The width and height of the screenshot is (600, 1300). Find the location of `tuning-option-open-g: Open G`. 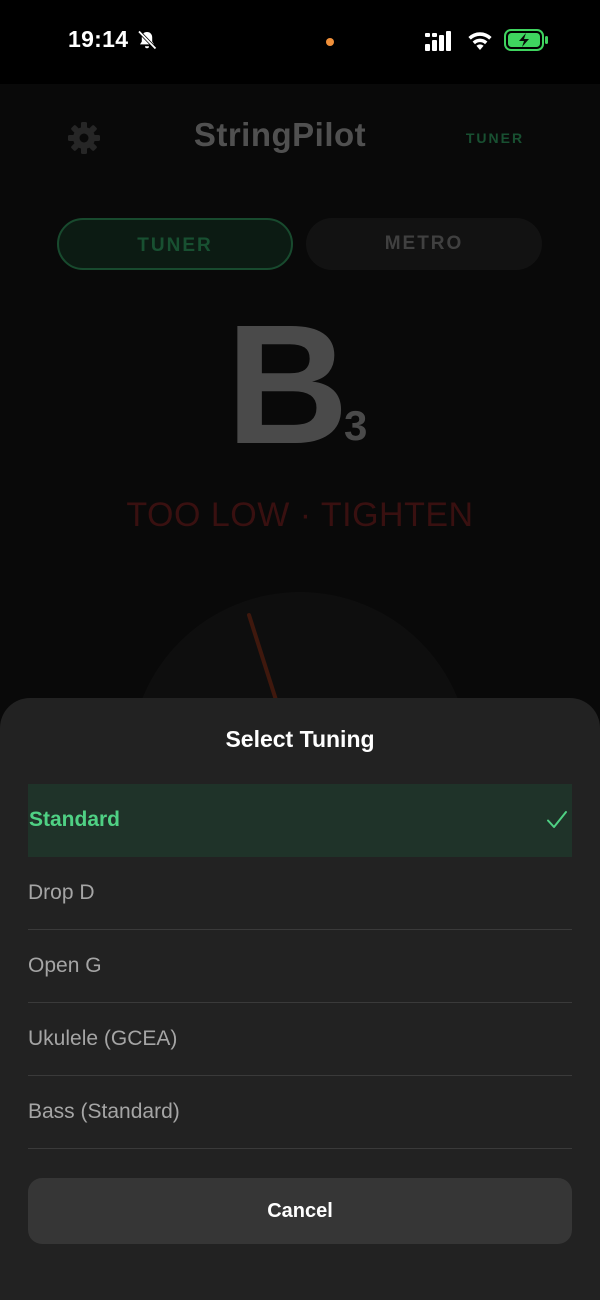

tuning-option-open-g: Open G is located at coordinates (300, 966).